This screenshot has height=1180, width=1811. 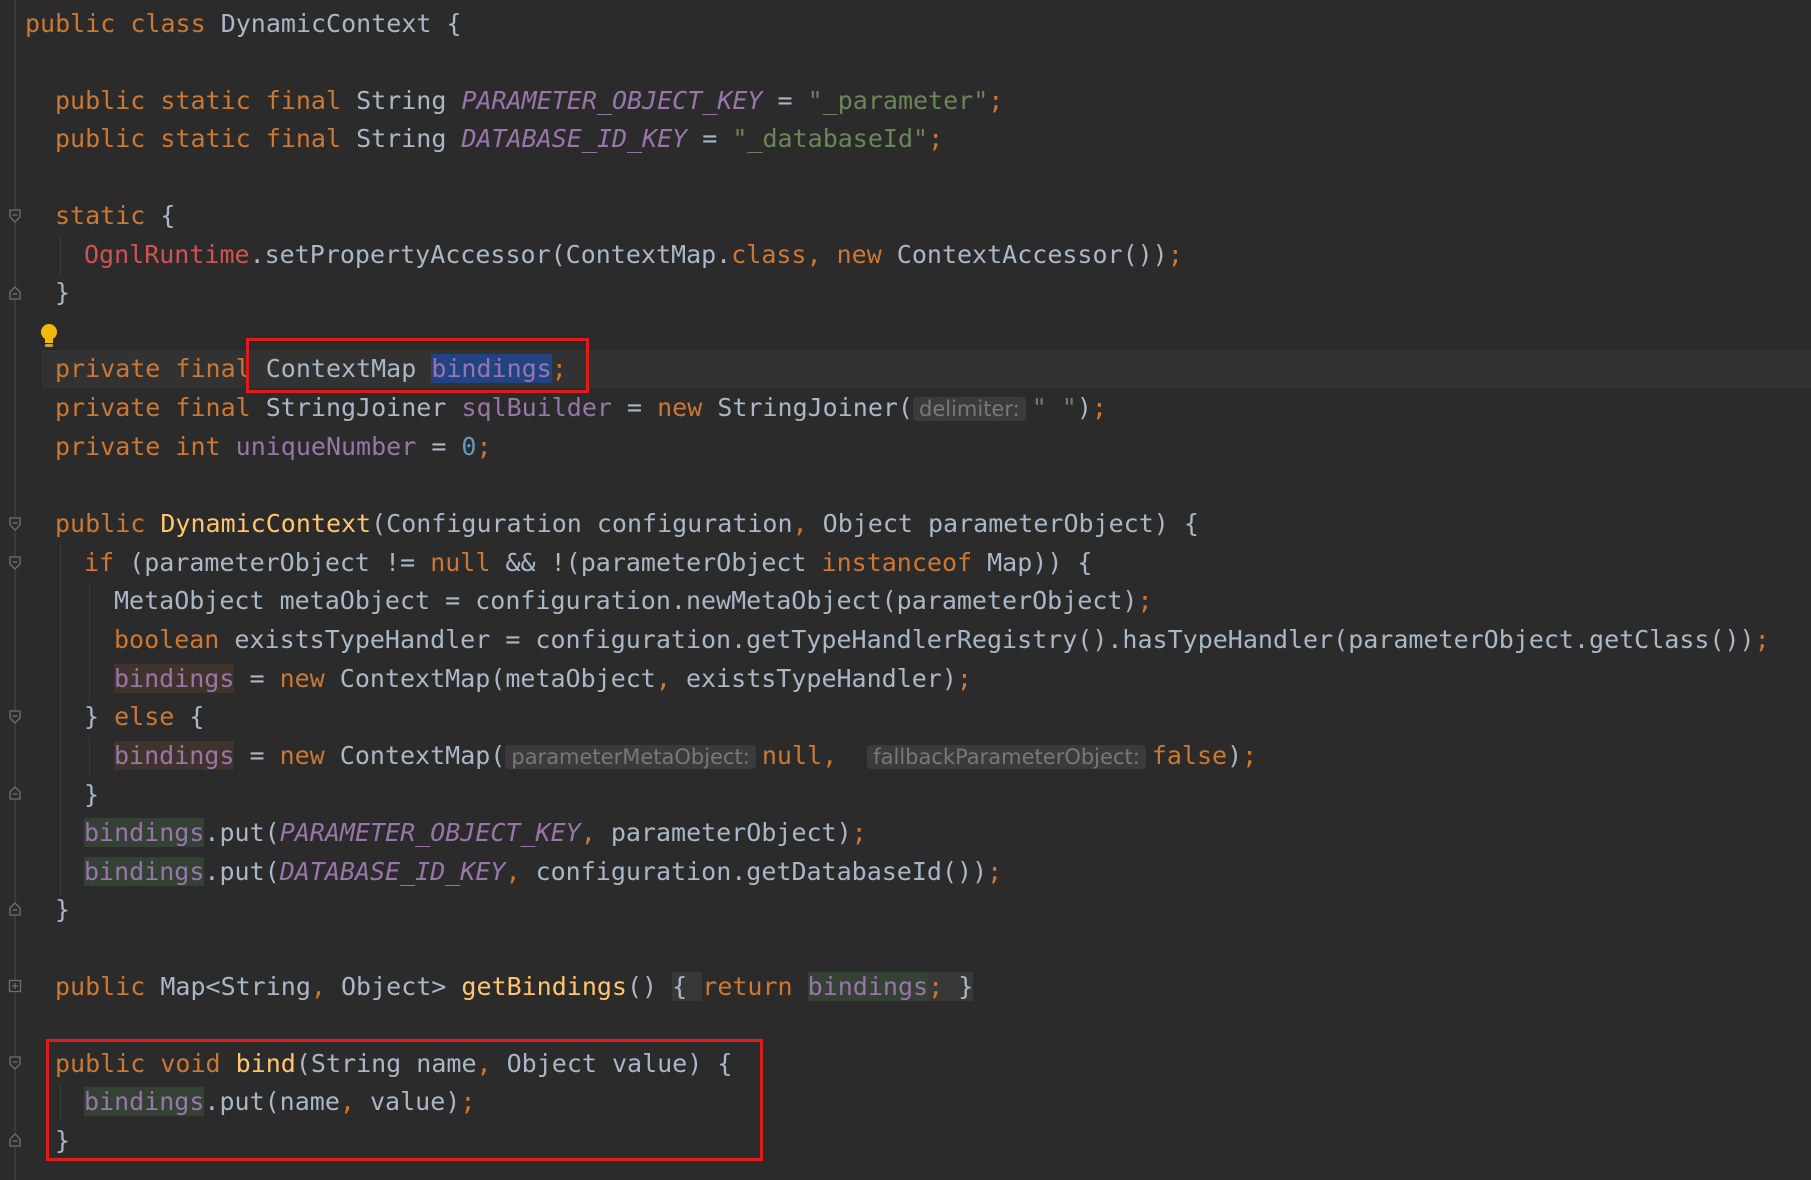 I want to click on token-type: Map<String, so click(x=228, y=986).